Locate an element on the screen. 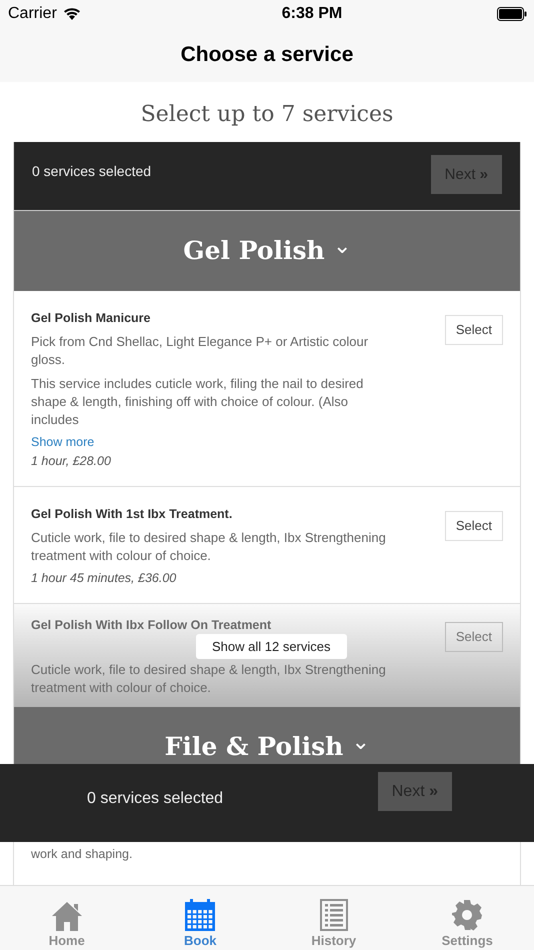  service-name: Gel Polish With 1st Ibx Treatment. is located at coordinates (132, 513).